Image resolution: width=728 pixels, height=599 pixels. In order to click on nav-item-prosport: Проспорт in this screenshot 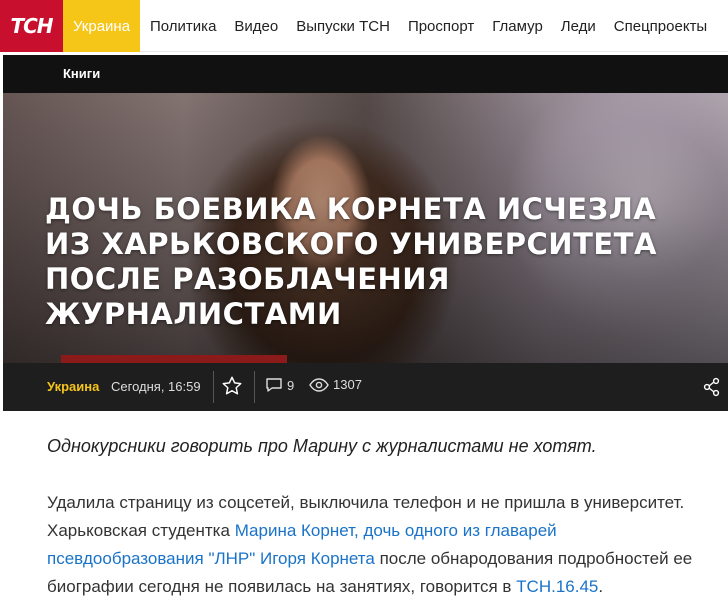, I will do `click(441, 26)`.